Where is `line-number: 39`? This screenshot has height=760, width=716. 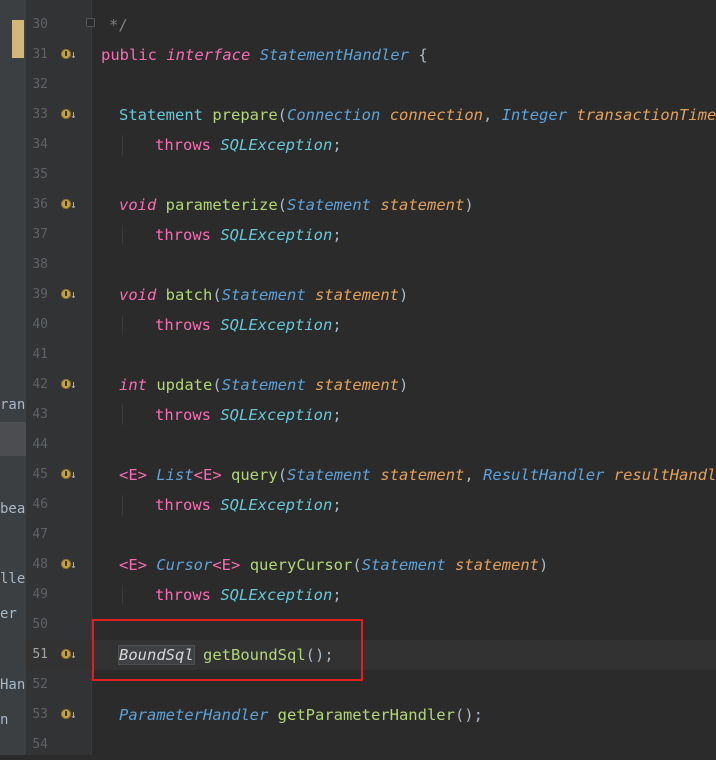 line-number: 39 is located at coordinates (40, 294).